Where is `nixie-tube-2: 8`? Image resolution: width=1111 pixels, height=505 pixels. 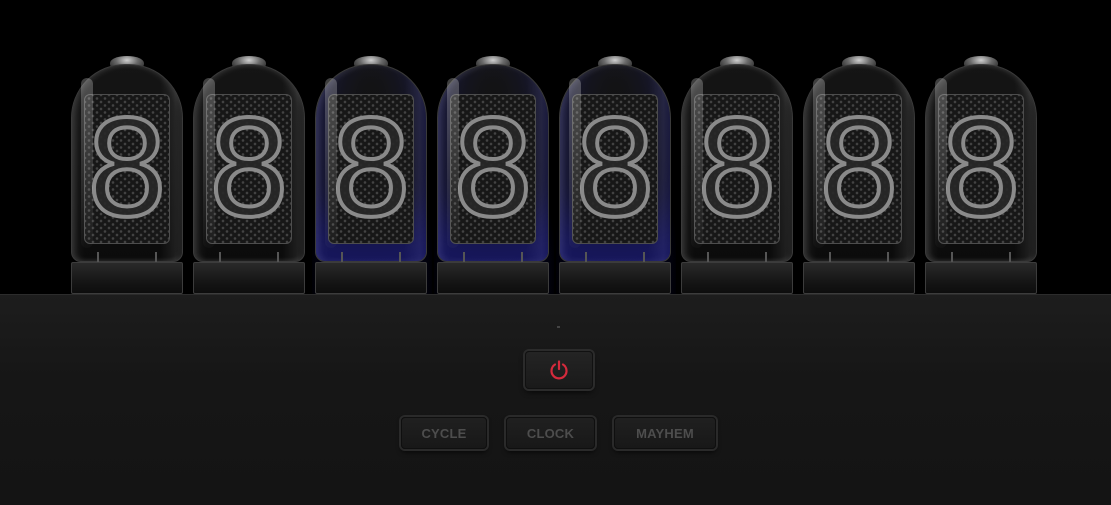
nixie-tube-2: 8 is located at coordinates (249, 175).